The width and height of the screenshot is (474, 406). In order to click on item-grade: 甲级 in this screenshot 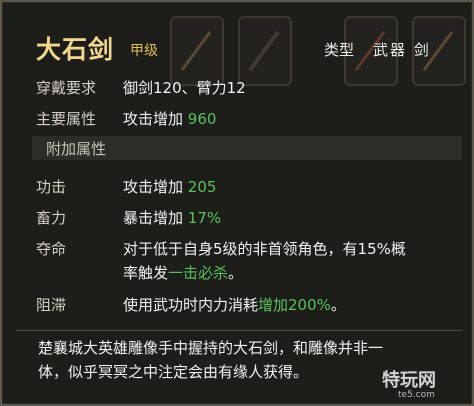, I will do `click(144, 51)`.